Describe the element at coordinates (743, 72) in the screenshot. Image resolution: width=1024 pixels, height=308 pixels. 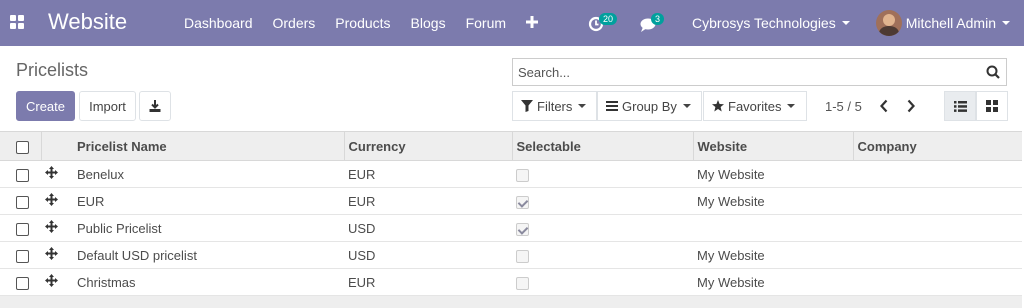
I see `search-input` at that location.